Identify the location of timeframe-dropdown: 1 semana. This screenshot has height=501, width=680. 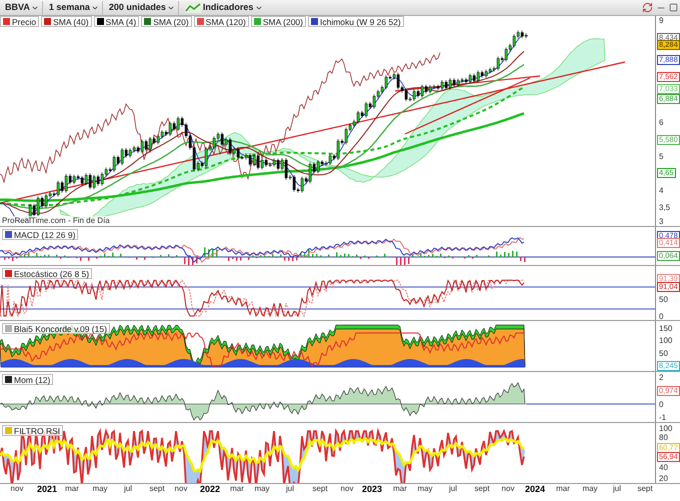
(74, 7).